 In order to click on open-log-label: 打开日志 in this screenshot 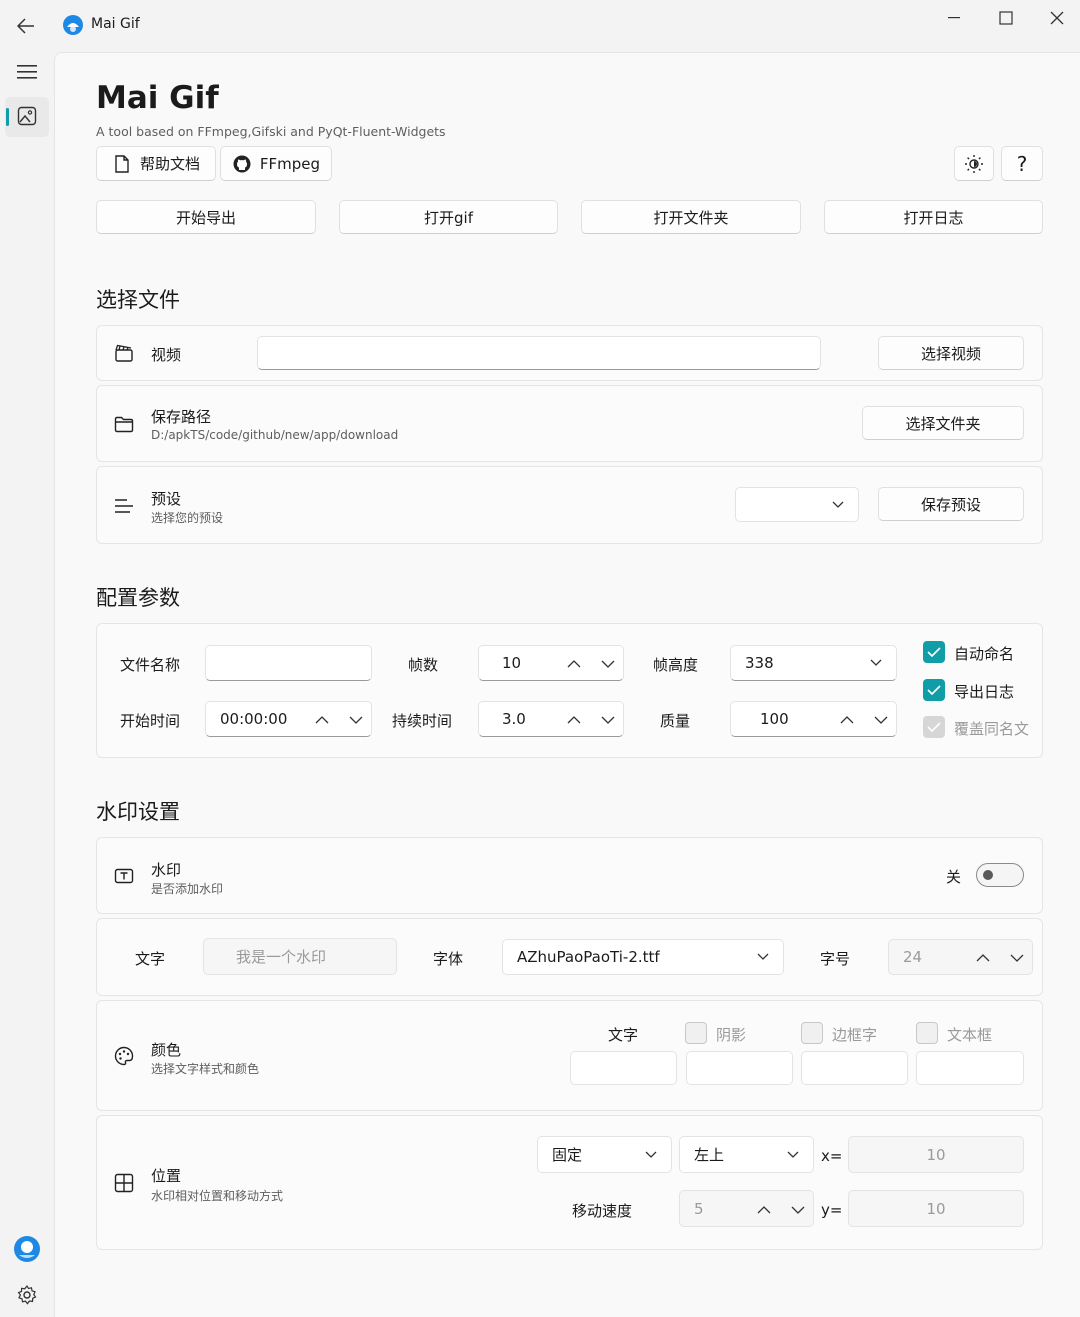, I will do `click(933, 217)`.